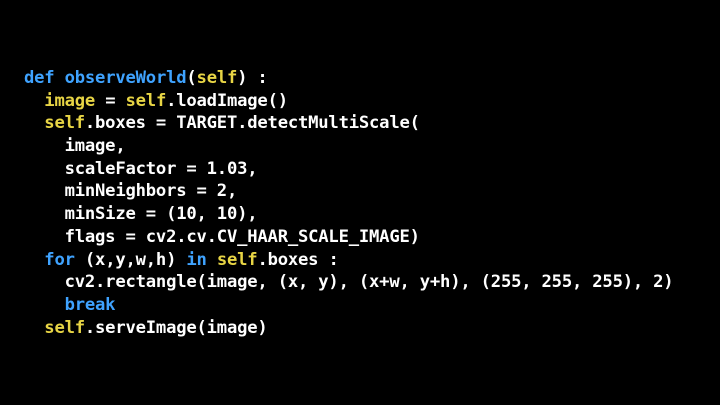 The width and height of the screenshot is (720, 405). I want to click on code-line: def observeWorld(self) :, so click(348, 78).